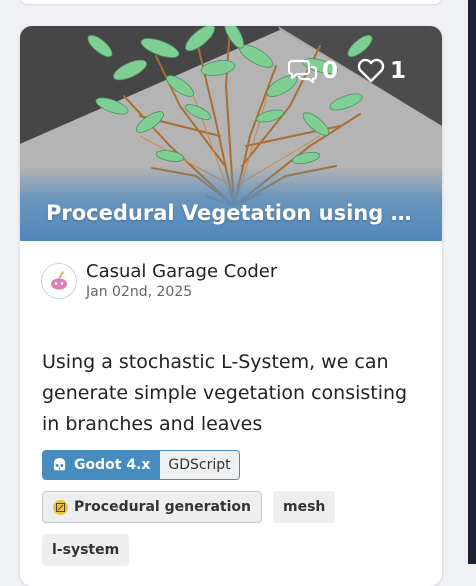  I want to click on tag-label: Procedural generation, so click(162, 507).